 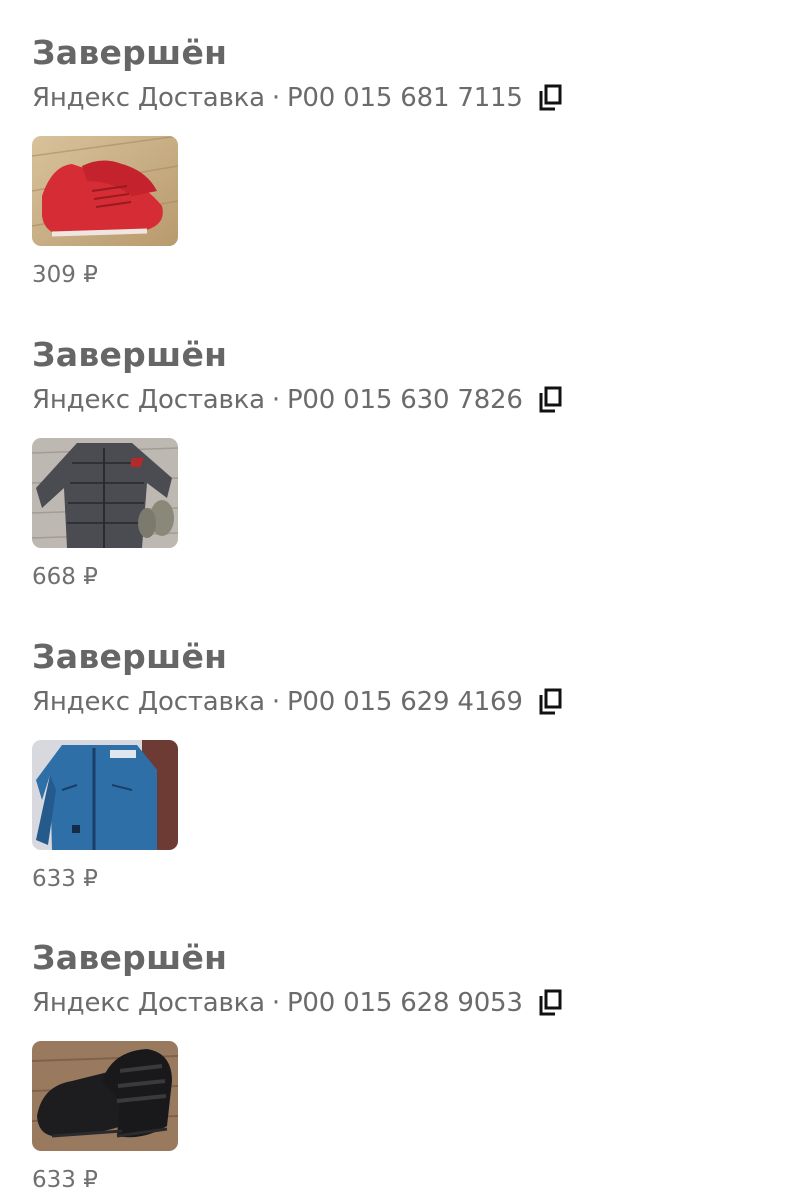 What do you see at coordinates (404, 702) in the screenshot?
I see `tracking-number: P00 015 629 4169` at bounding box center [404, 702].